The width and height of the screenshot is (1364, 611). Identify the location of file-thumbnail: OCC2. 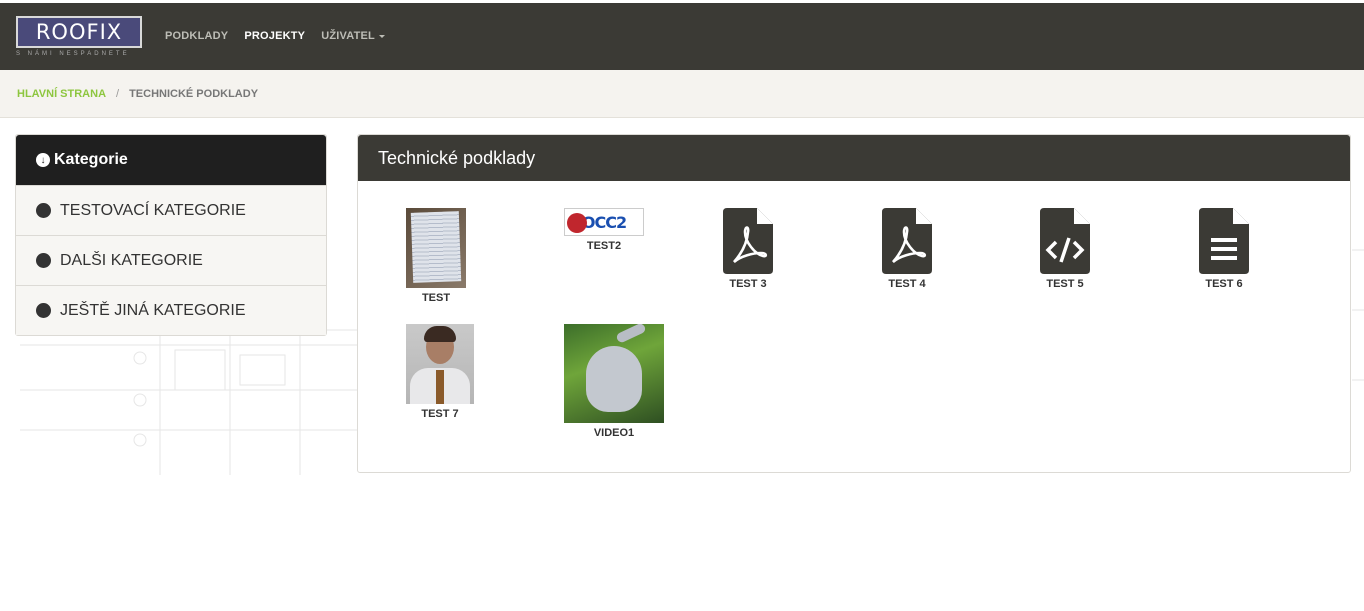
(604, 222).